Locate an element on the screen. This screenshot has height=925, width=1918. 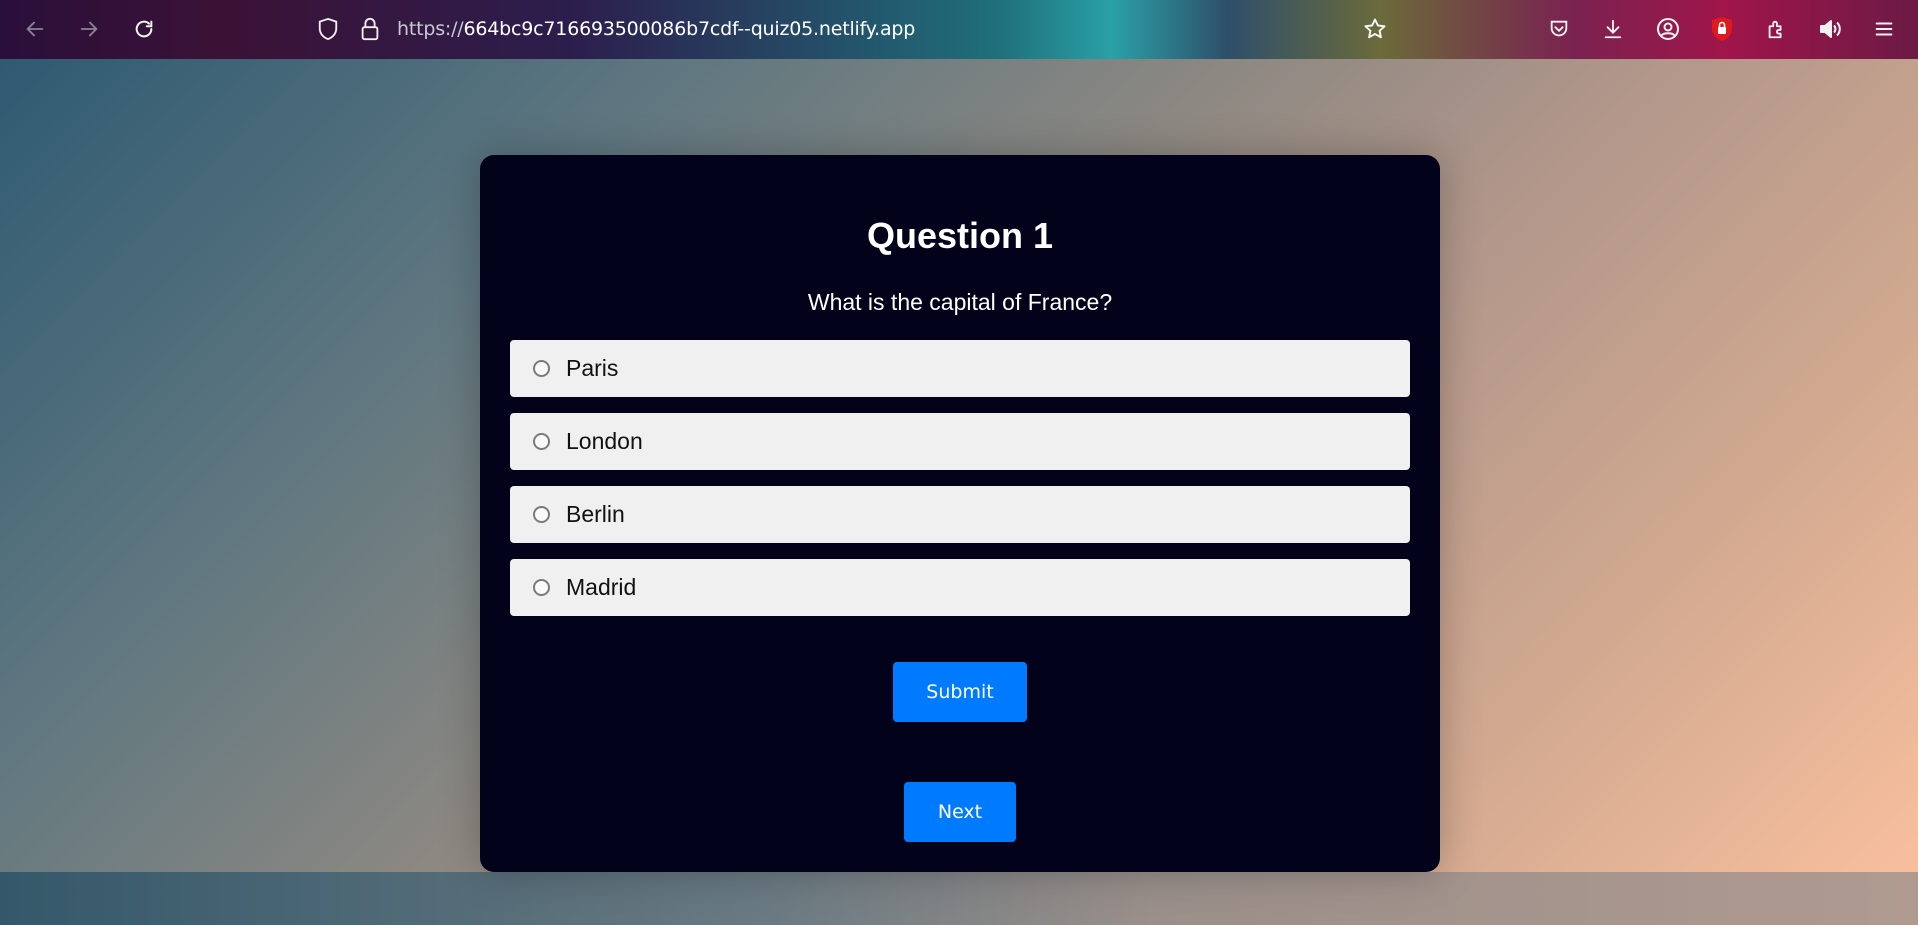
reload-icon is located at coordinates (144, 29).